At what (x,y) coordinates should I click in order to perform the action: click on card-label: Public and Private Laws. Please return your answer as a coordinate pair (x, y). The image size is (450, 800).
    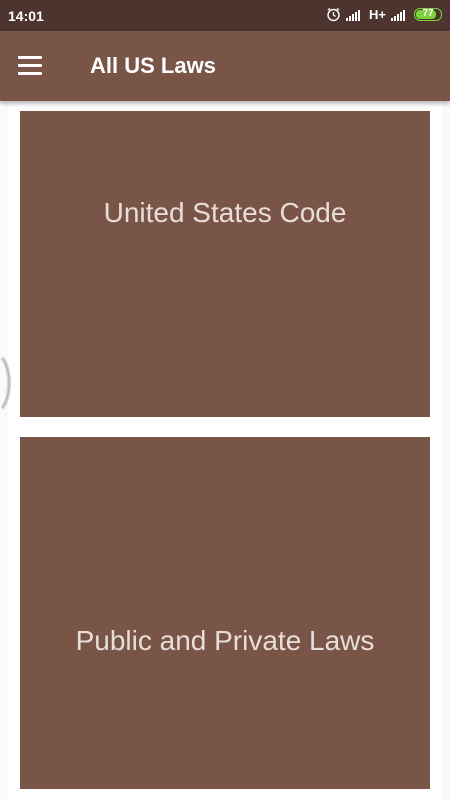
    Looking at the image, I should click on (225, 640).